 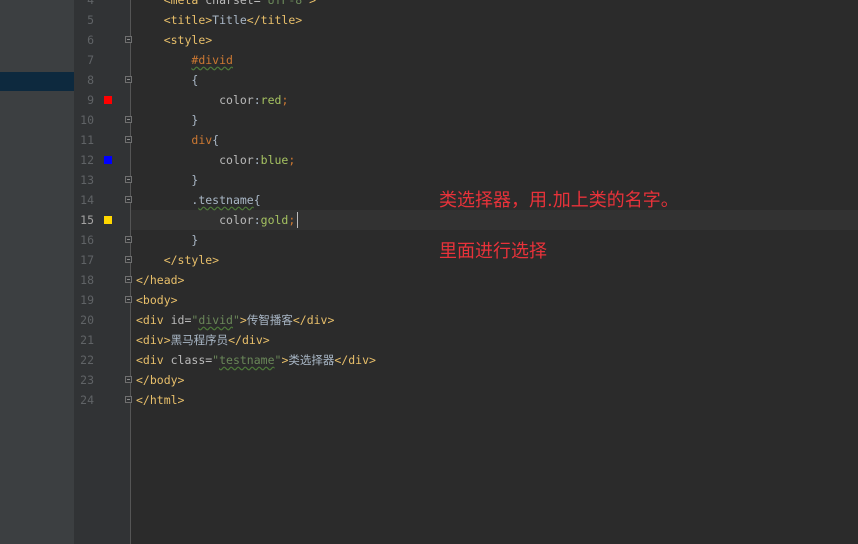 What do you see at coordinates (274, 160) in the screenshot?
I see `code-token: blue` at bounding box center [274, 160].